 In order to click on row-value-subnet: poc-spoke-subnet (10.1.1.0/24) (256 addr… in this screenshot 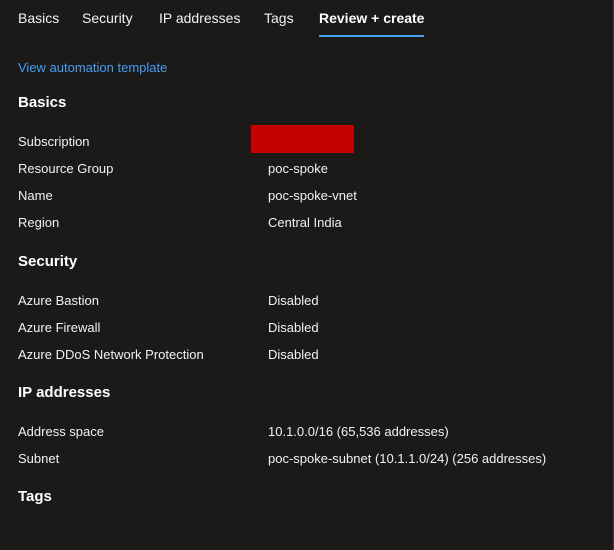, I will do `click(407, 458)`.